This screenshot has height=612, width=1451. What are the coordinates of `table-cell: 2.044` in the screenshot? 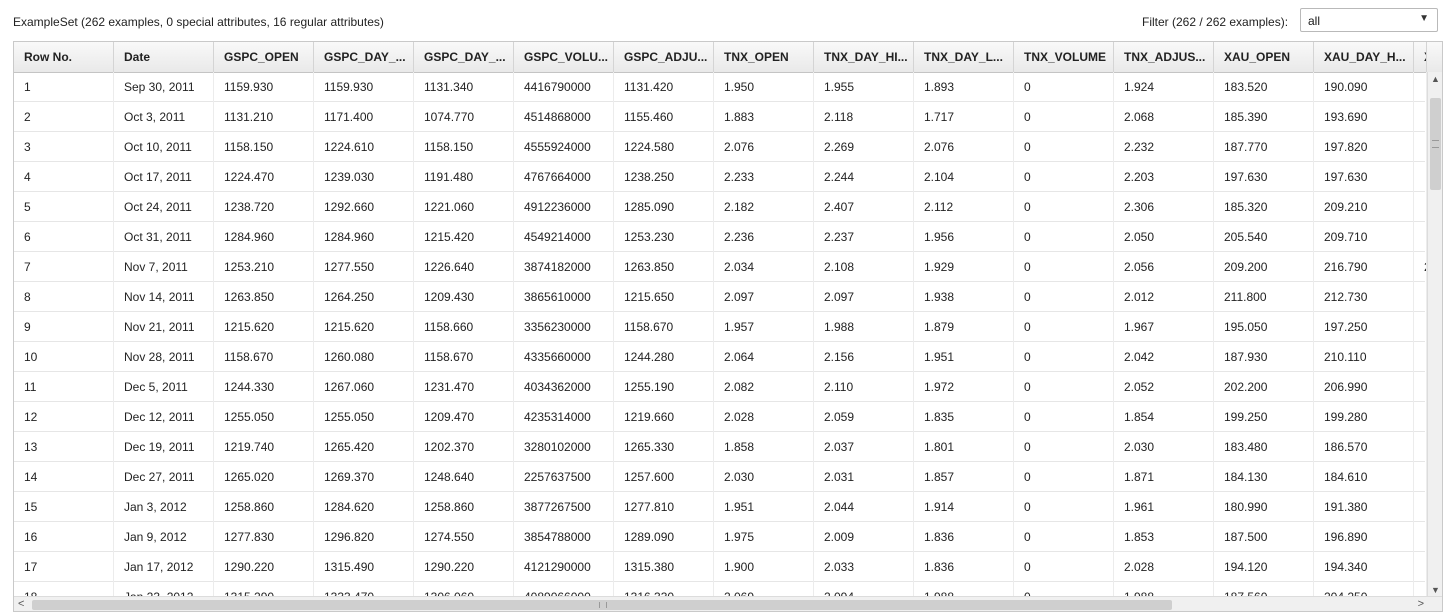 It's located at (864, 507).